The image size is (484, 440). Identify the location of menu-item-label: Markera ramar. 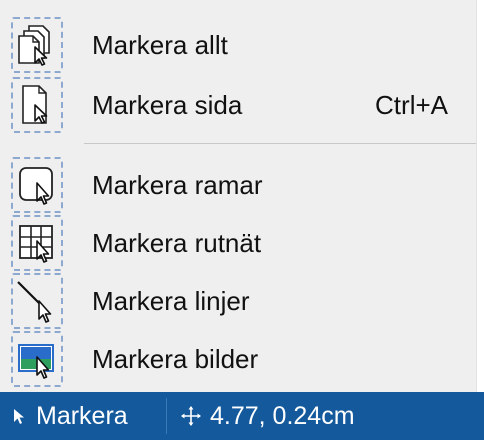
(177, 185).